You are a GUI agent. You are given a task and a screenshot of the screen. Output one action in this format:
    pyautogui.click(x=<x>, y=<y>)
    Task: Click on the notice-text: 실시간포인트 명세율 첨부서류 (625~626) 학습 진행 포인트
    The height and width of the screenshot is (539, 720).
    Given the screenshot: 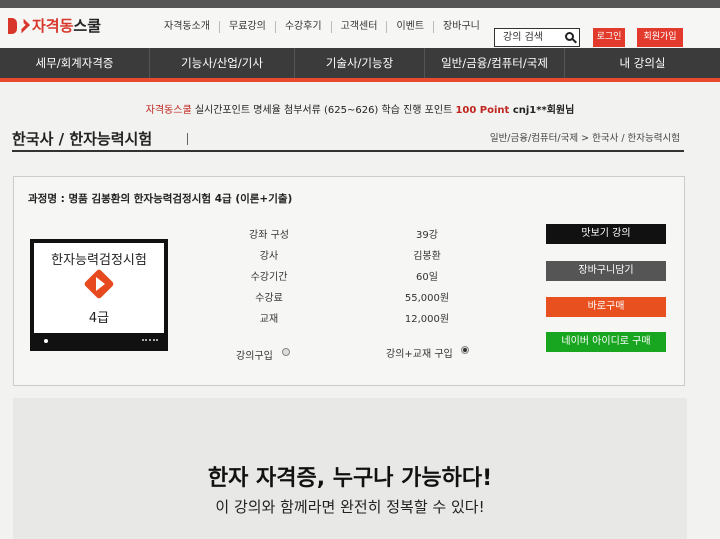 What is the action you would take?
    pyautogui.click(x=323, y=110)
    